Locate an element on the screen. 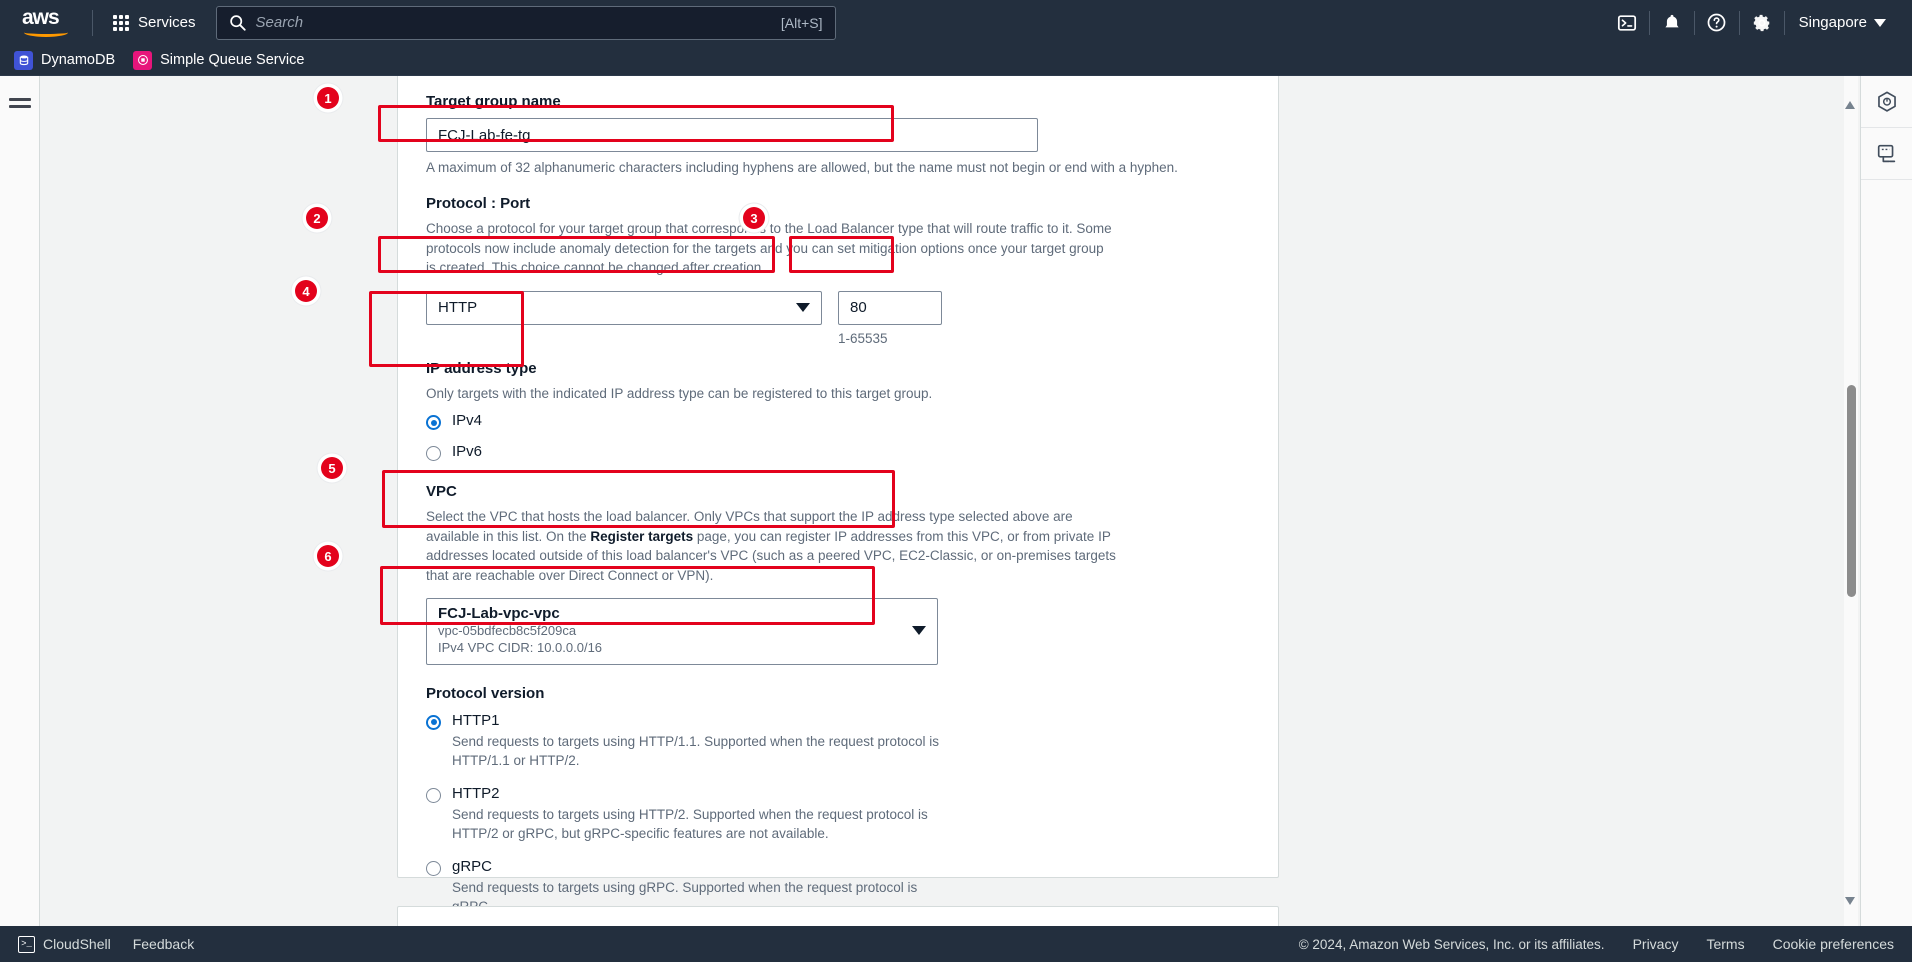  footer-cloudshell-button: >_ CloudShell is located at coordinates (64, 944).